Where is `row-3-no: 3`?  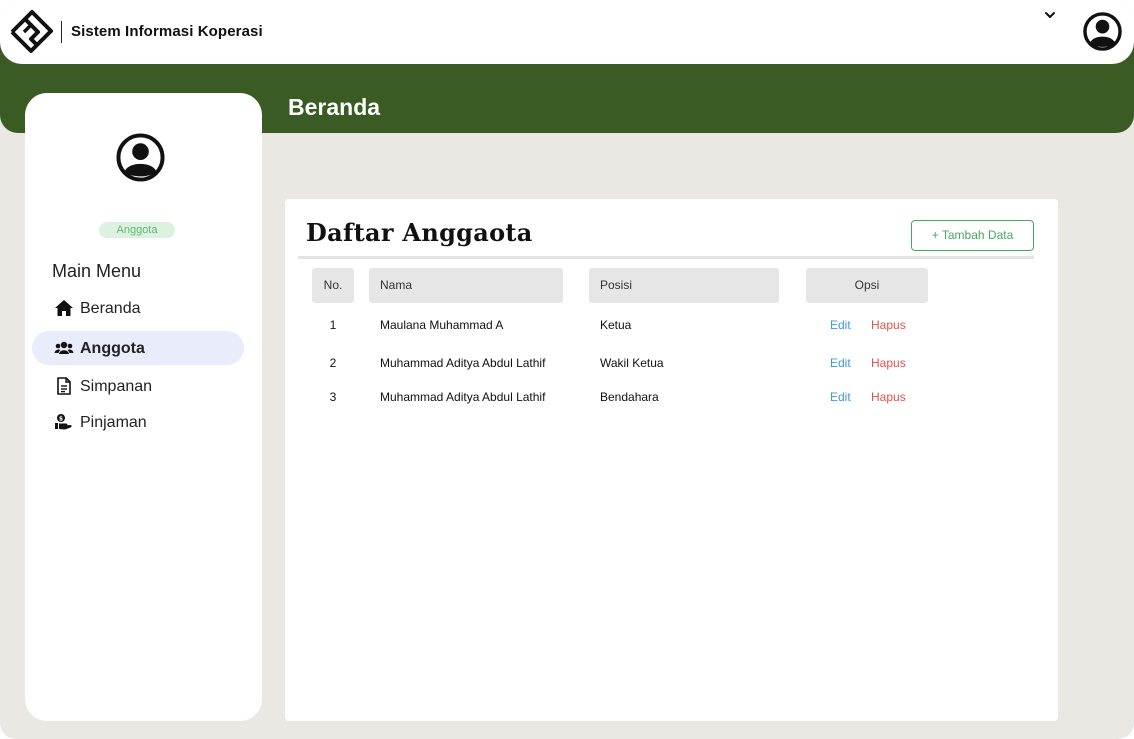
row-3-no: 3 is located at coordinates (333, 397).